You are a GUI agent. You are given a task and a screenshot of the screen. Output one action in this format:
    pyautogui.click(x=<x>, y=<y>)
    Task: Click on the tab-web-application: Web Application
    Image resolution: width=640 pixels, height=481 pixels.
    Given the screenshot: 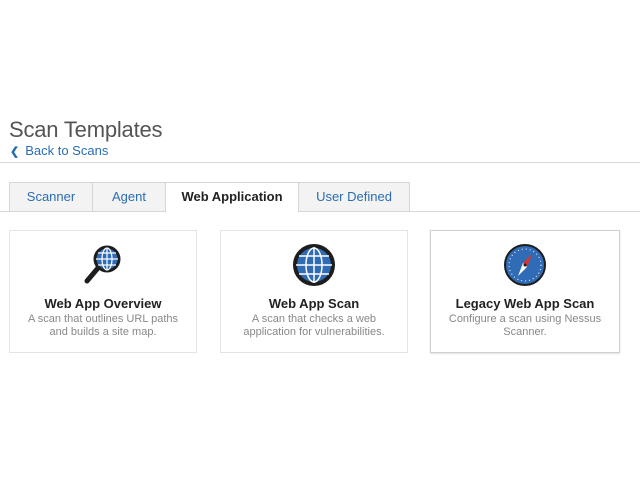 What is the action you would take?
    pyautogui.click(x=231, y=197)
    